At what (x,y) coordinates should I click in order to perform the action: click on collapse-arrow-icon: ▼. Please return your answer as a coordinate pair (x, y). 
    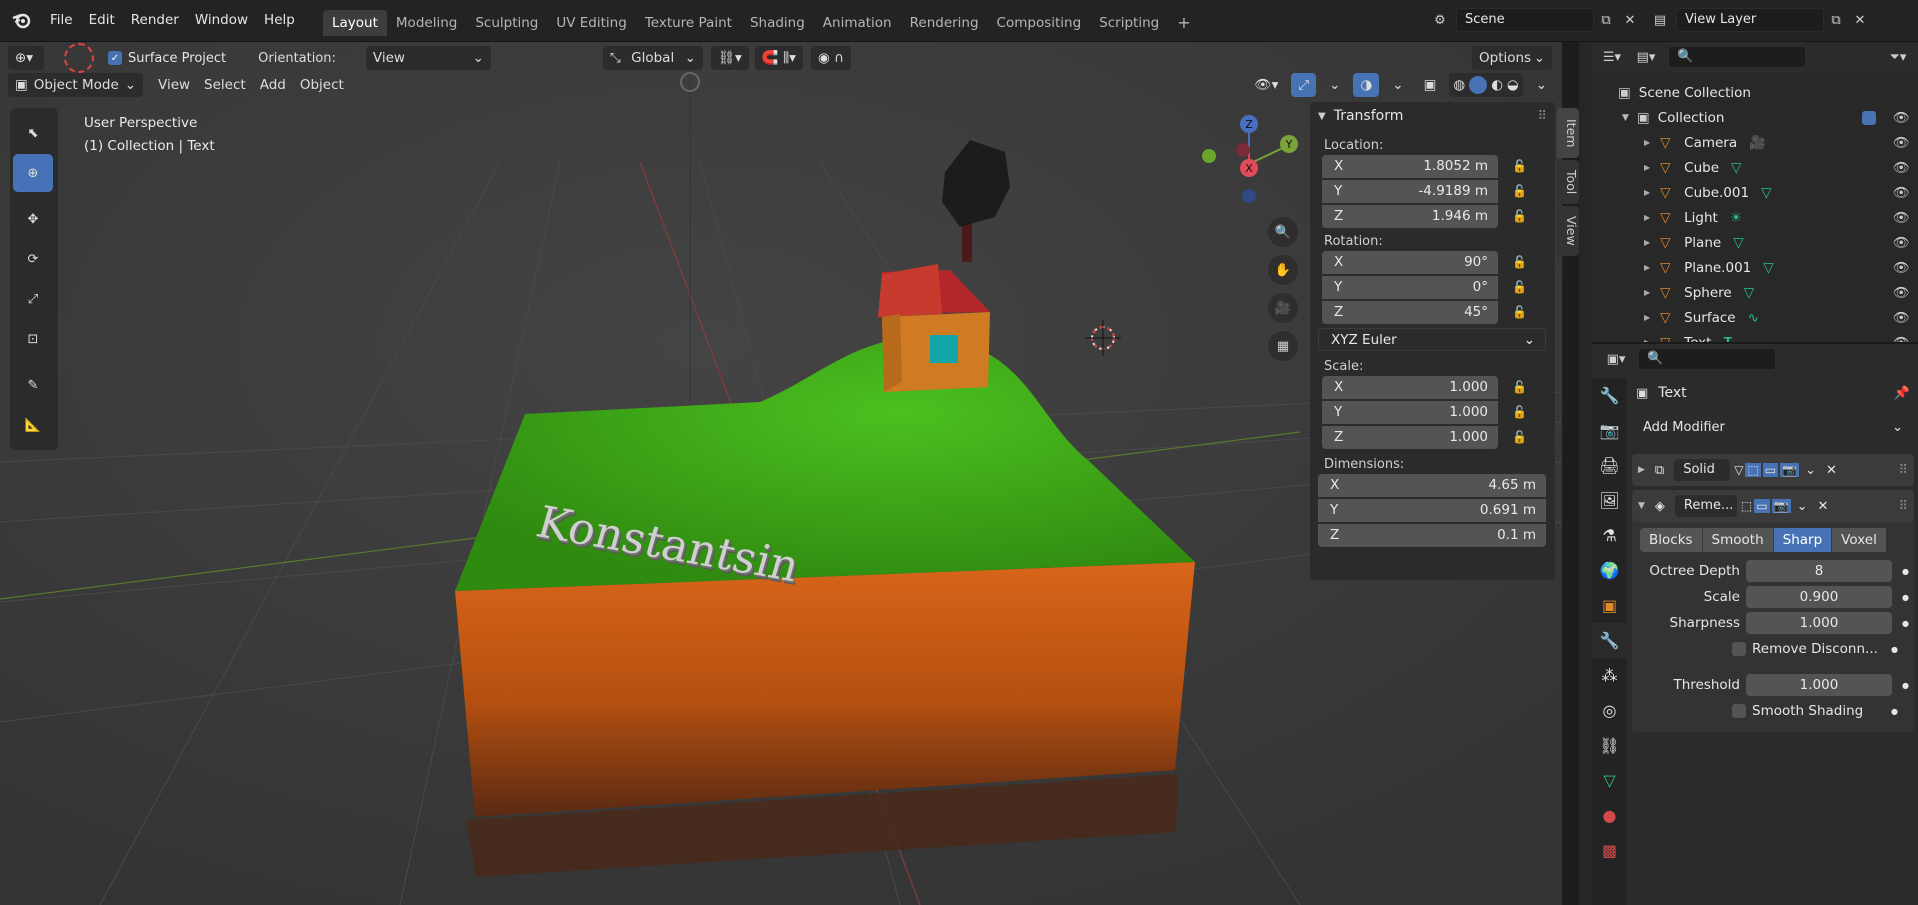
    Looking at the image, I should click on (1322, 116).